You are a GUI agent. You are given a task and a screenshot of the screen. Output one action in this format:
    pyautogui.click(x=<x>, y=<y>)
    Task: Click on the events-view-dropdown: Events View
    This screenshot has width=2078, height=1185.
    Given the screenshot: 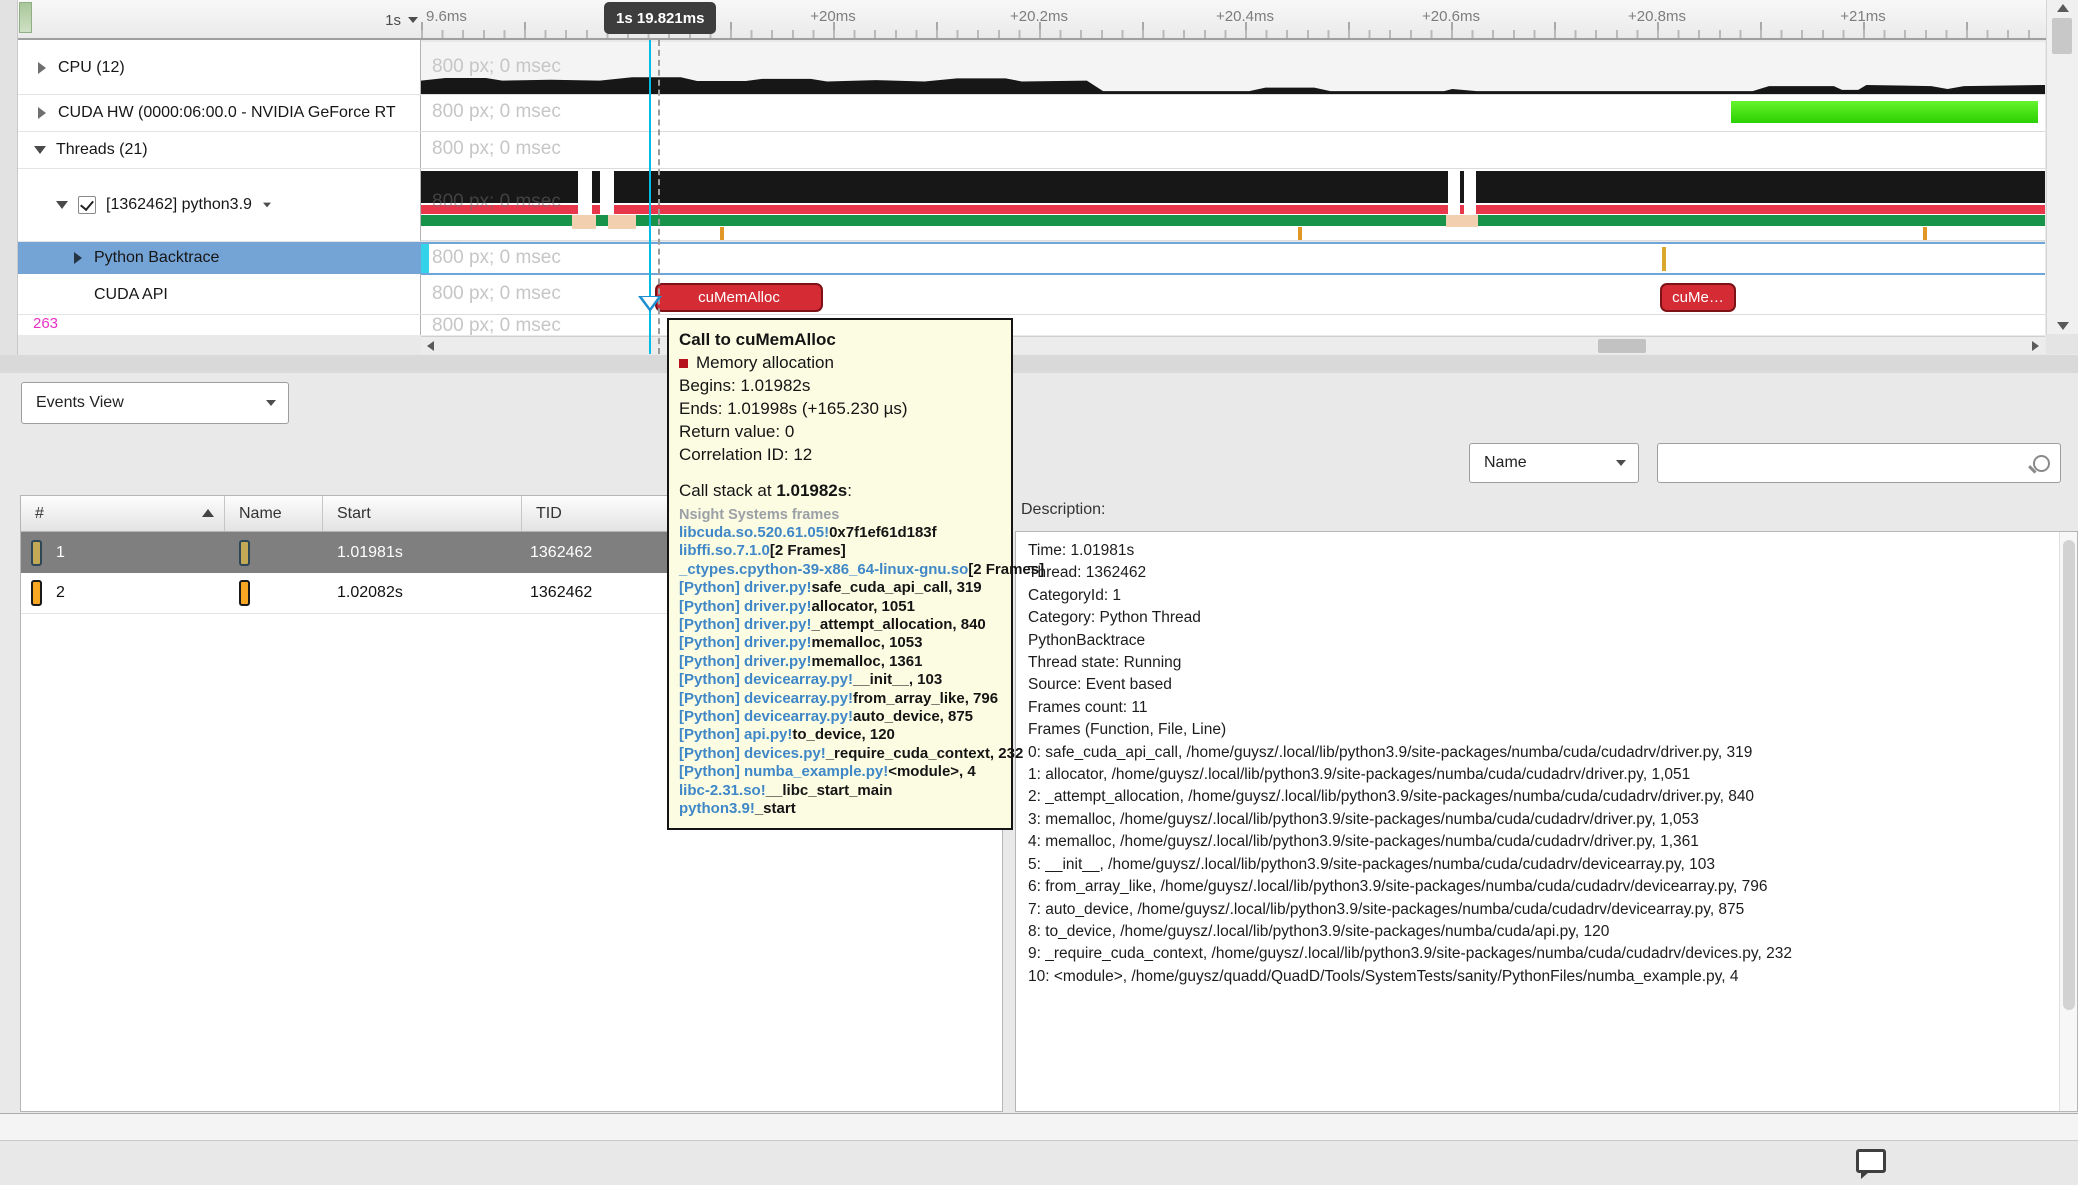 What is the action you would take?
    pyautogui.click(x=155, y=403)
    